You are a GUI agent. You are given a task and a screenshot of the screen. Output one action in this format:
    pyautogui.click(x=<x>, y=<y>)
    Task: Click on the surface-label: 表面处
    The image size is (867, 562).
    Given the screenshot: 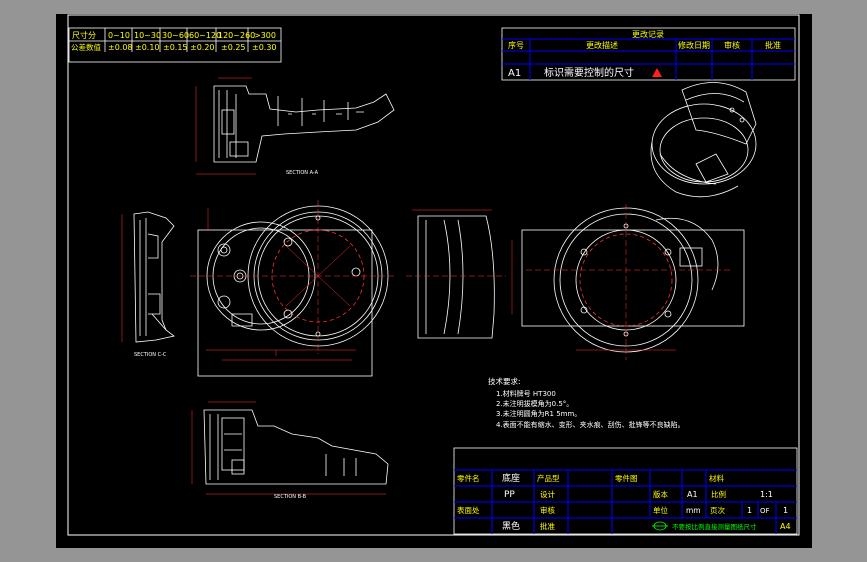 What is the action you would take?
    pyautogui.click(x=468, y=510)
    